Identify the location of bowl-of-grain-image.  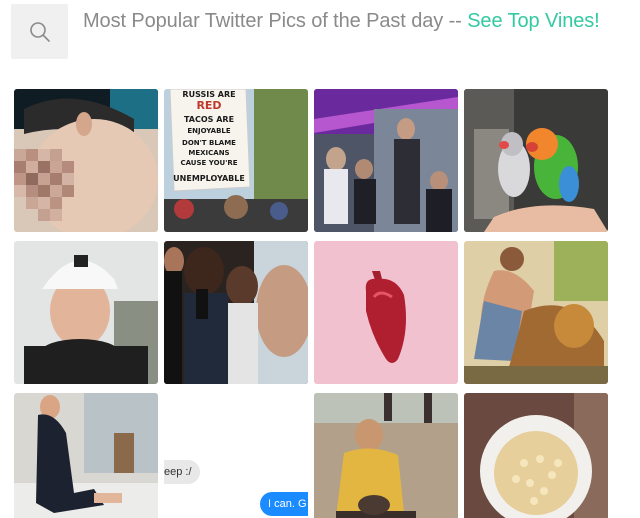
(536, 455).